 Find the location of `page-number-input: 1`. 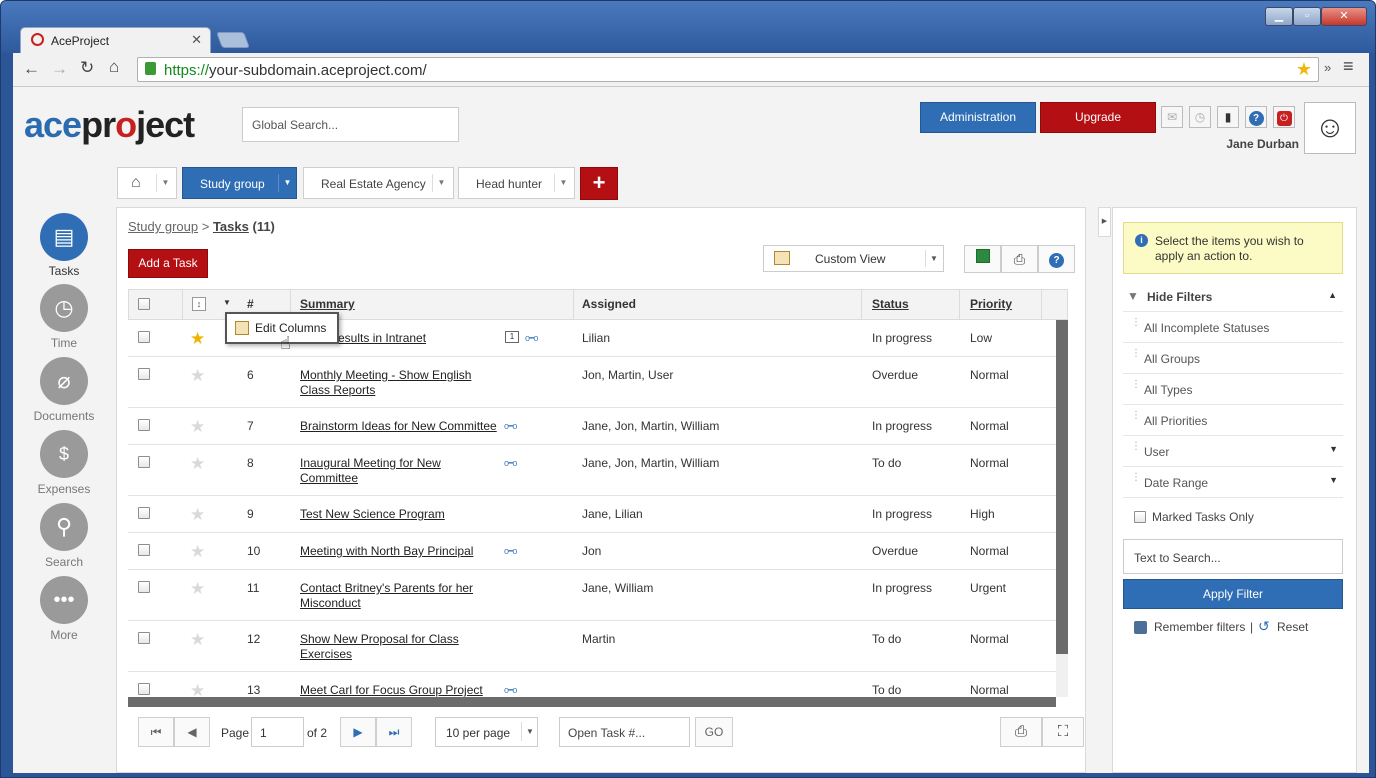

page-number-input: 1 is located at coordinates (277, 732).